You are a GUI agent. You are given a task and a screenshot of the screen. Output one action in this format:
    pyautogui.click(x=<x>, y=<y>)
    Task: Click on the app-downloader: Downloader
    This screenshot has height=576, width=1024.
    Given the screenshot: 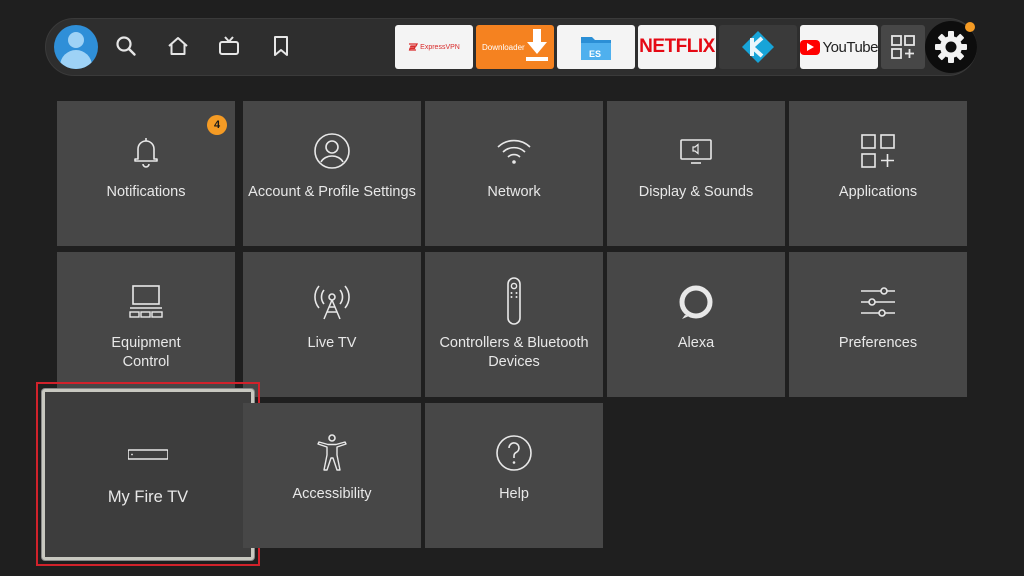 What is the action you would take?
    pyautogui.click(x=515, y=47)
    